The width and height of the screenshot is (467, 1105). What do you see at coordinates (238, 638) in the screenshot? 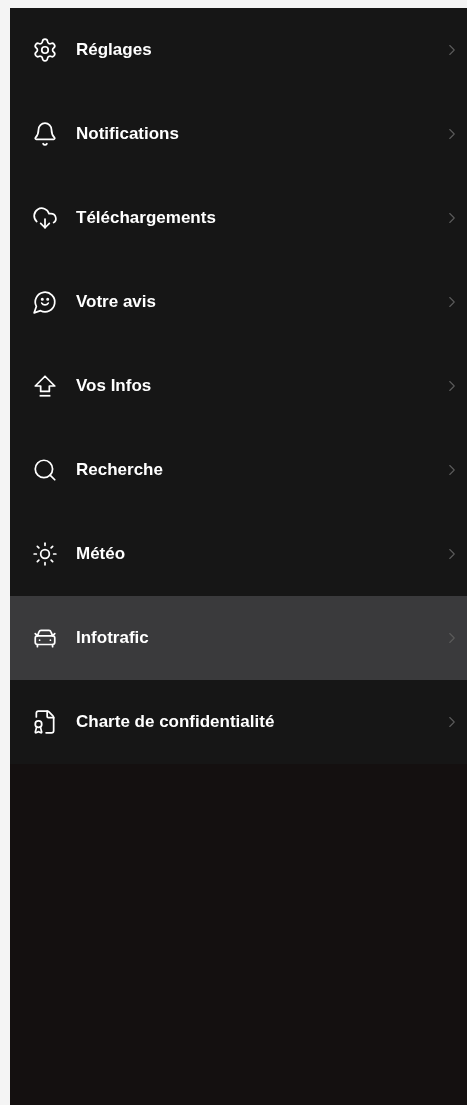
I see `menu-item: Infotrafic` at bounding box center [238, 638].